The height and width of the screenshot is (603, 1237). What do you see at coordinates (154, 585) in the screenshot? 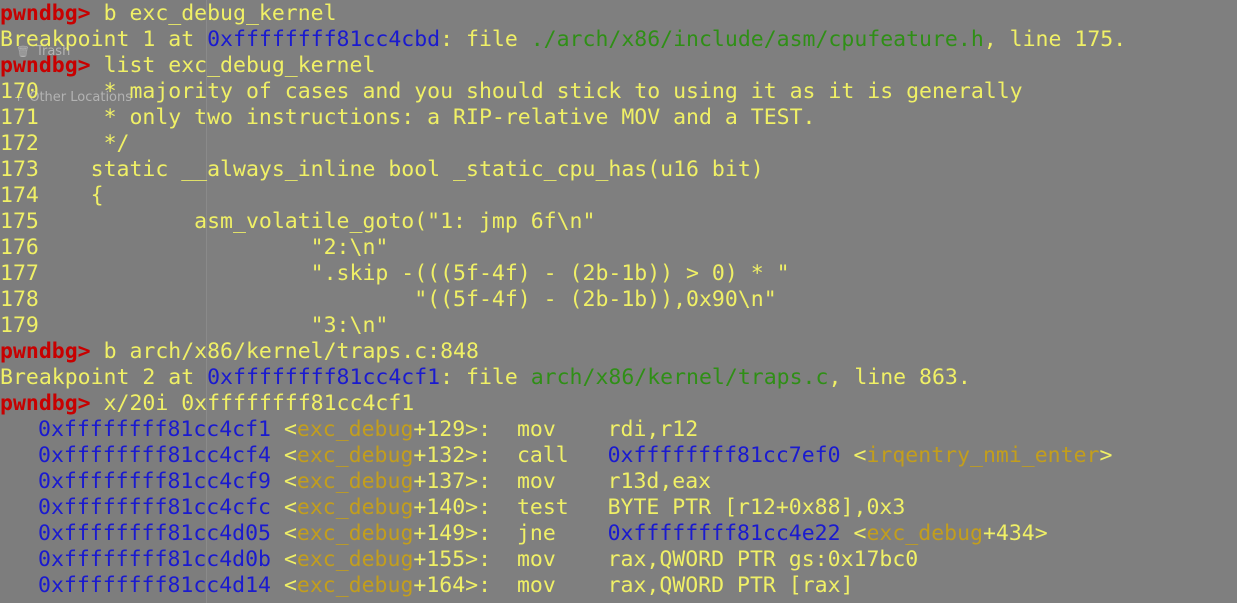
I see `instruction-address: 0xffffffff81cc4d14` at bounding box center [154, 585].